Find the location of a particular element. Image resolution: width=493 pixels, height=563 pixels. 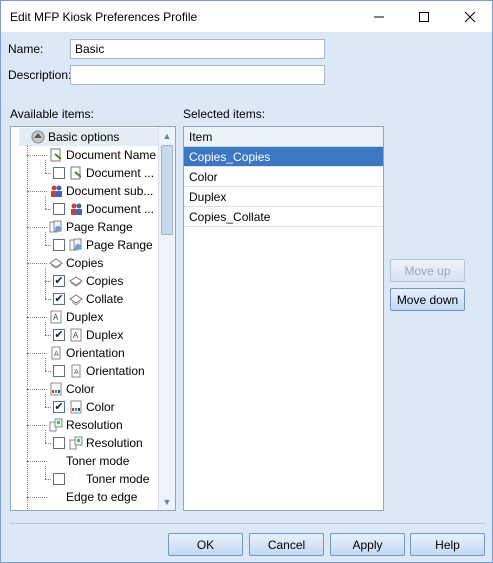

tree-item: ✔ Collate is located at coordinates (88, 299).